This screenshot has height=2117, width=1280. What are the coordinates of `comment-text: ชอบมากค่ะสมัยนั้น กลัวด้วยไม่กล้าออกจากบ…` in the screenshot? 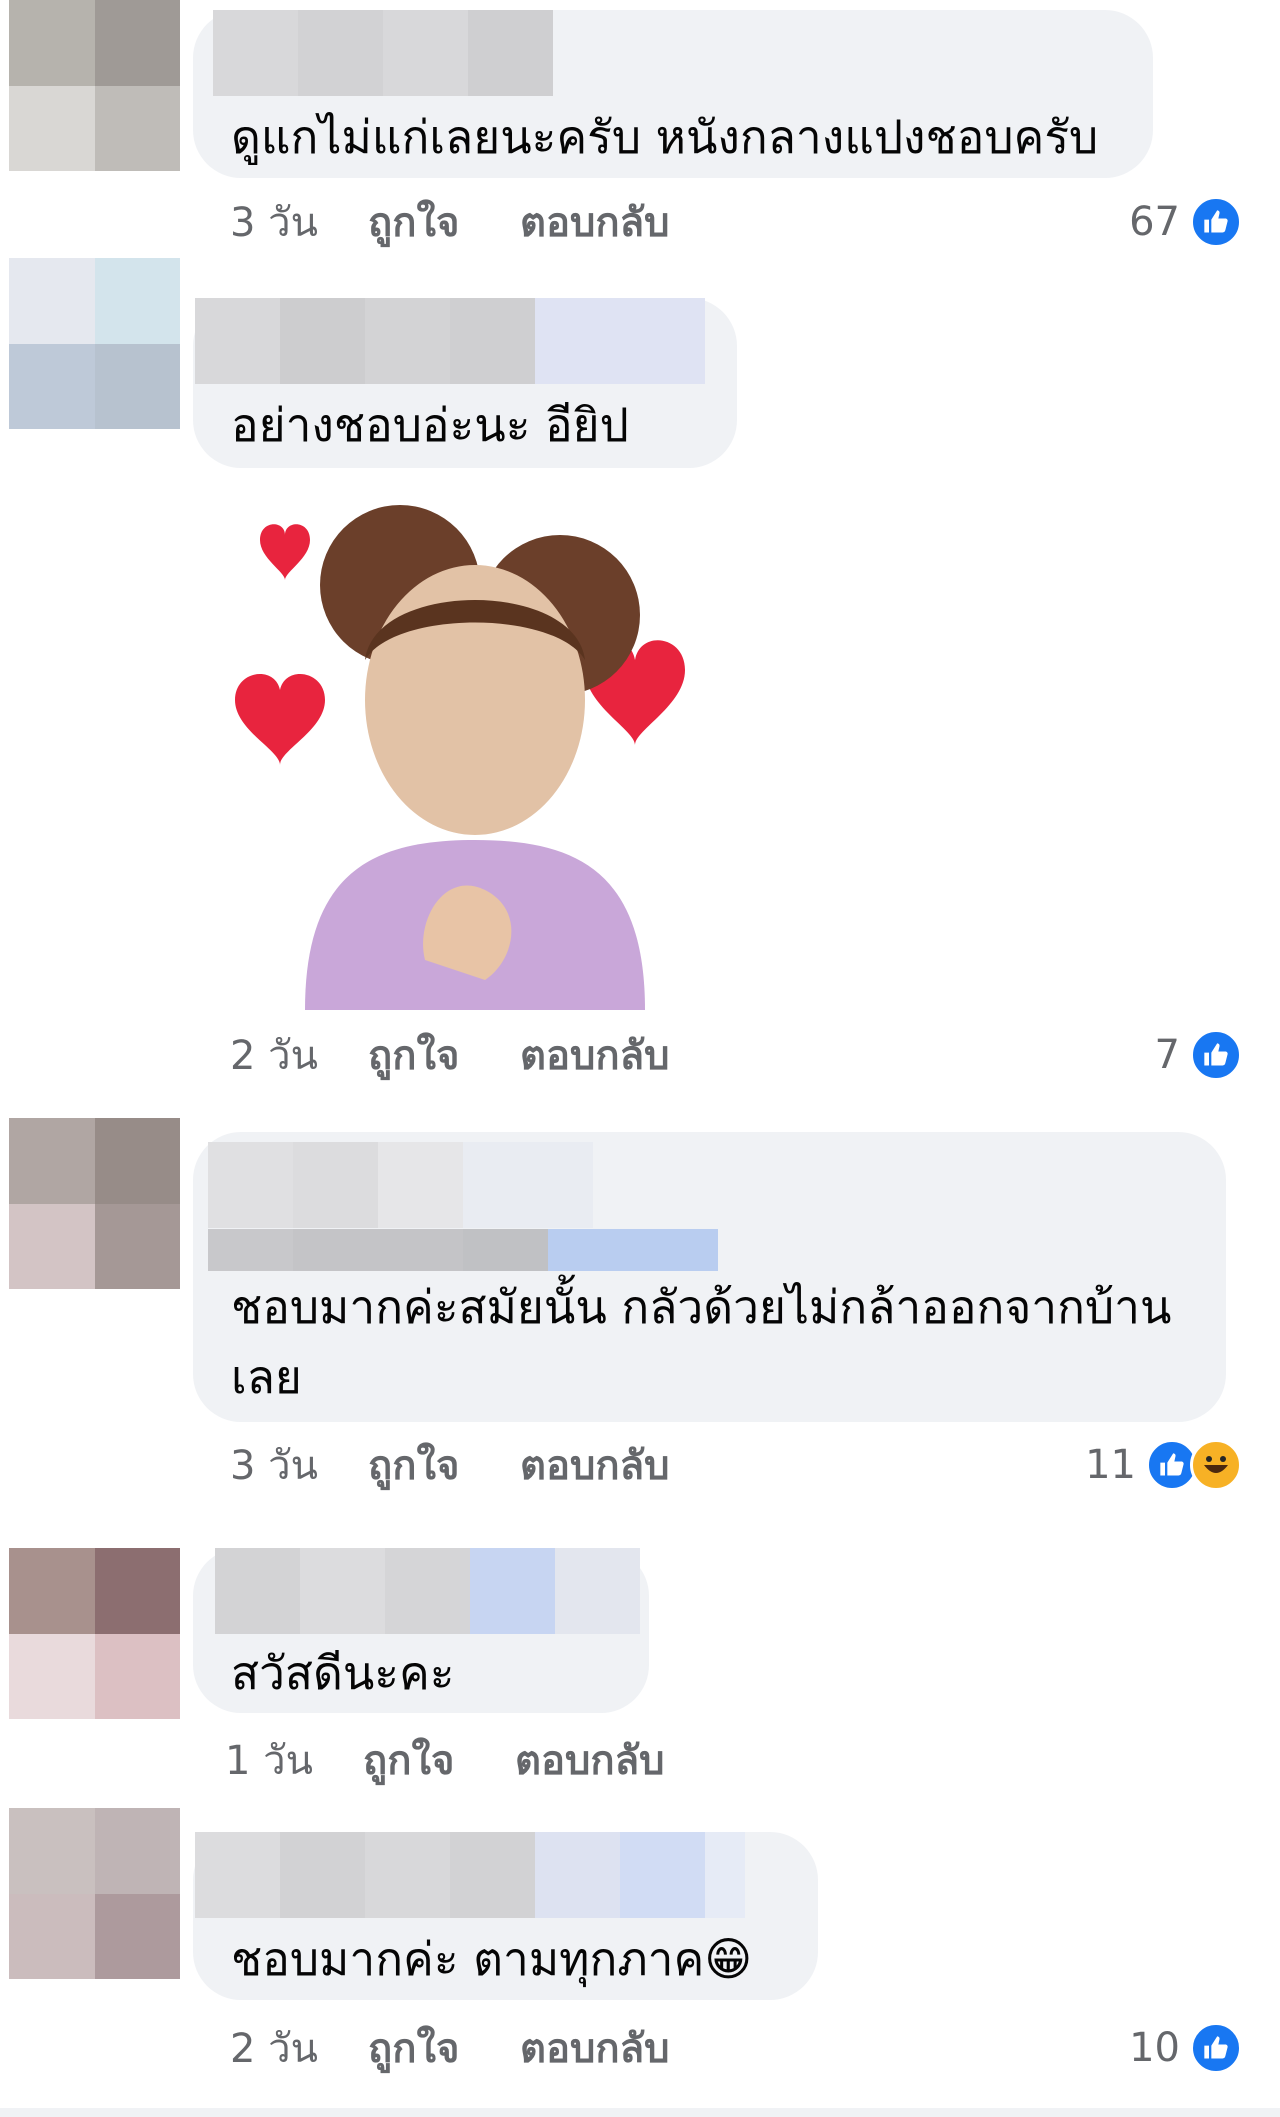 It's located at (701, 1342).